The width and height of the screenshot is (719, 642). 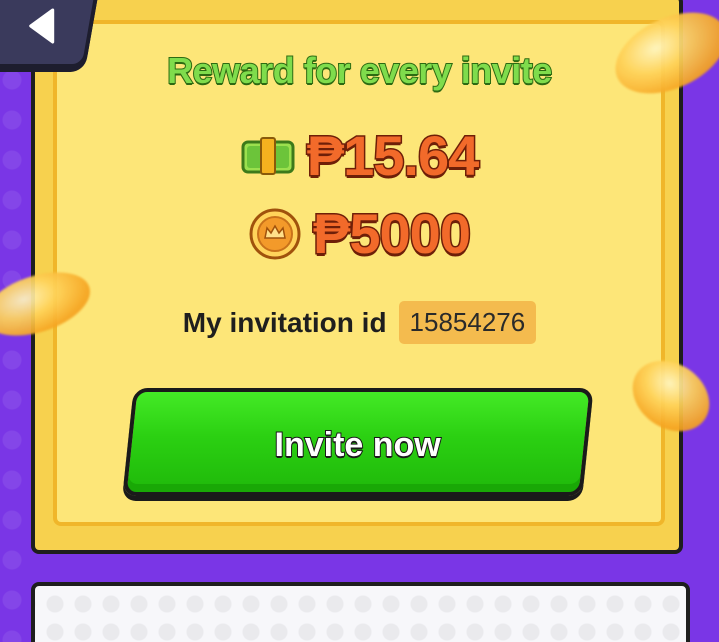 I want to click on invite-now-label: Invite now, so click(x=358, y=445).